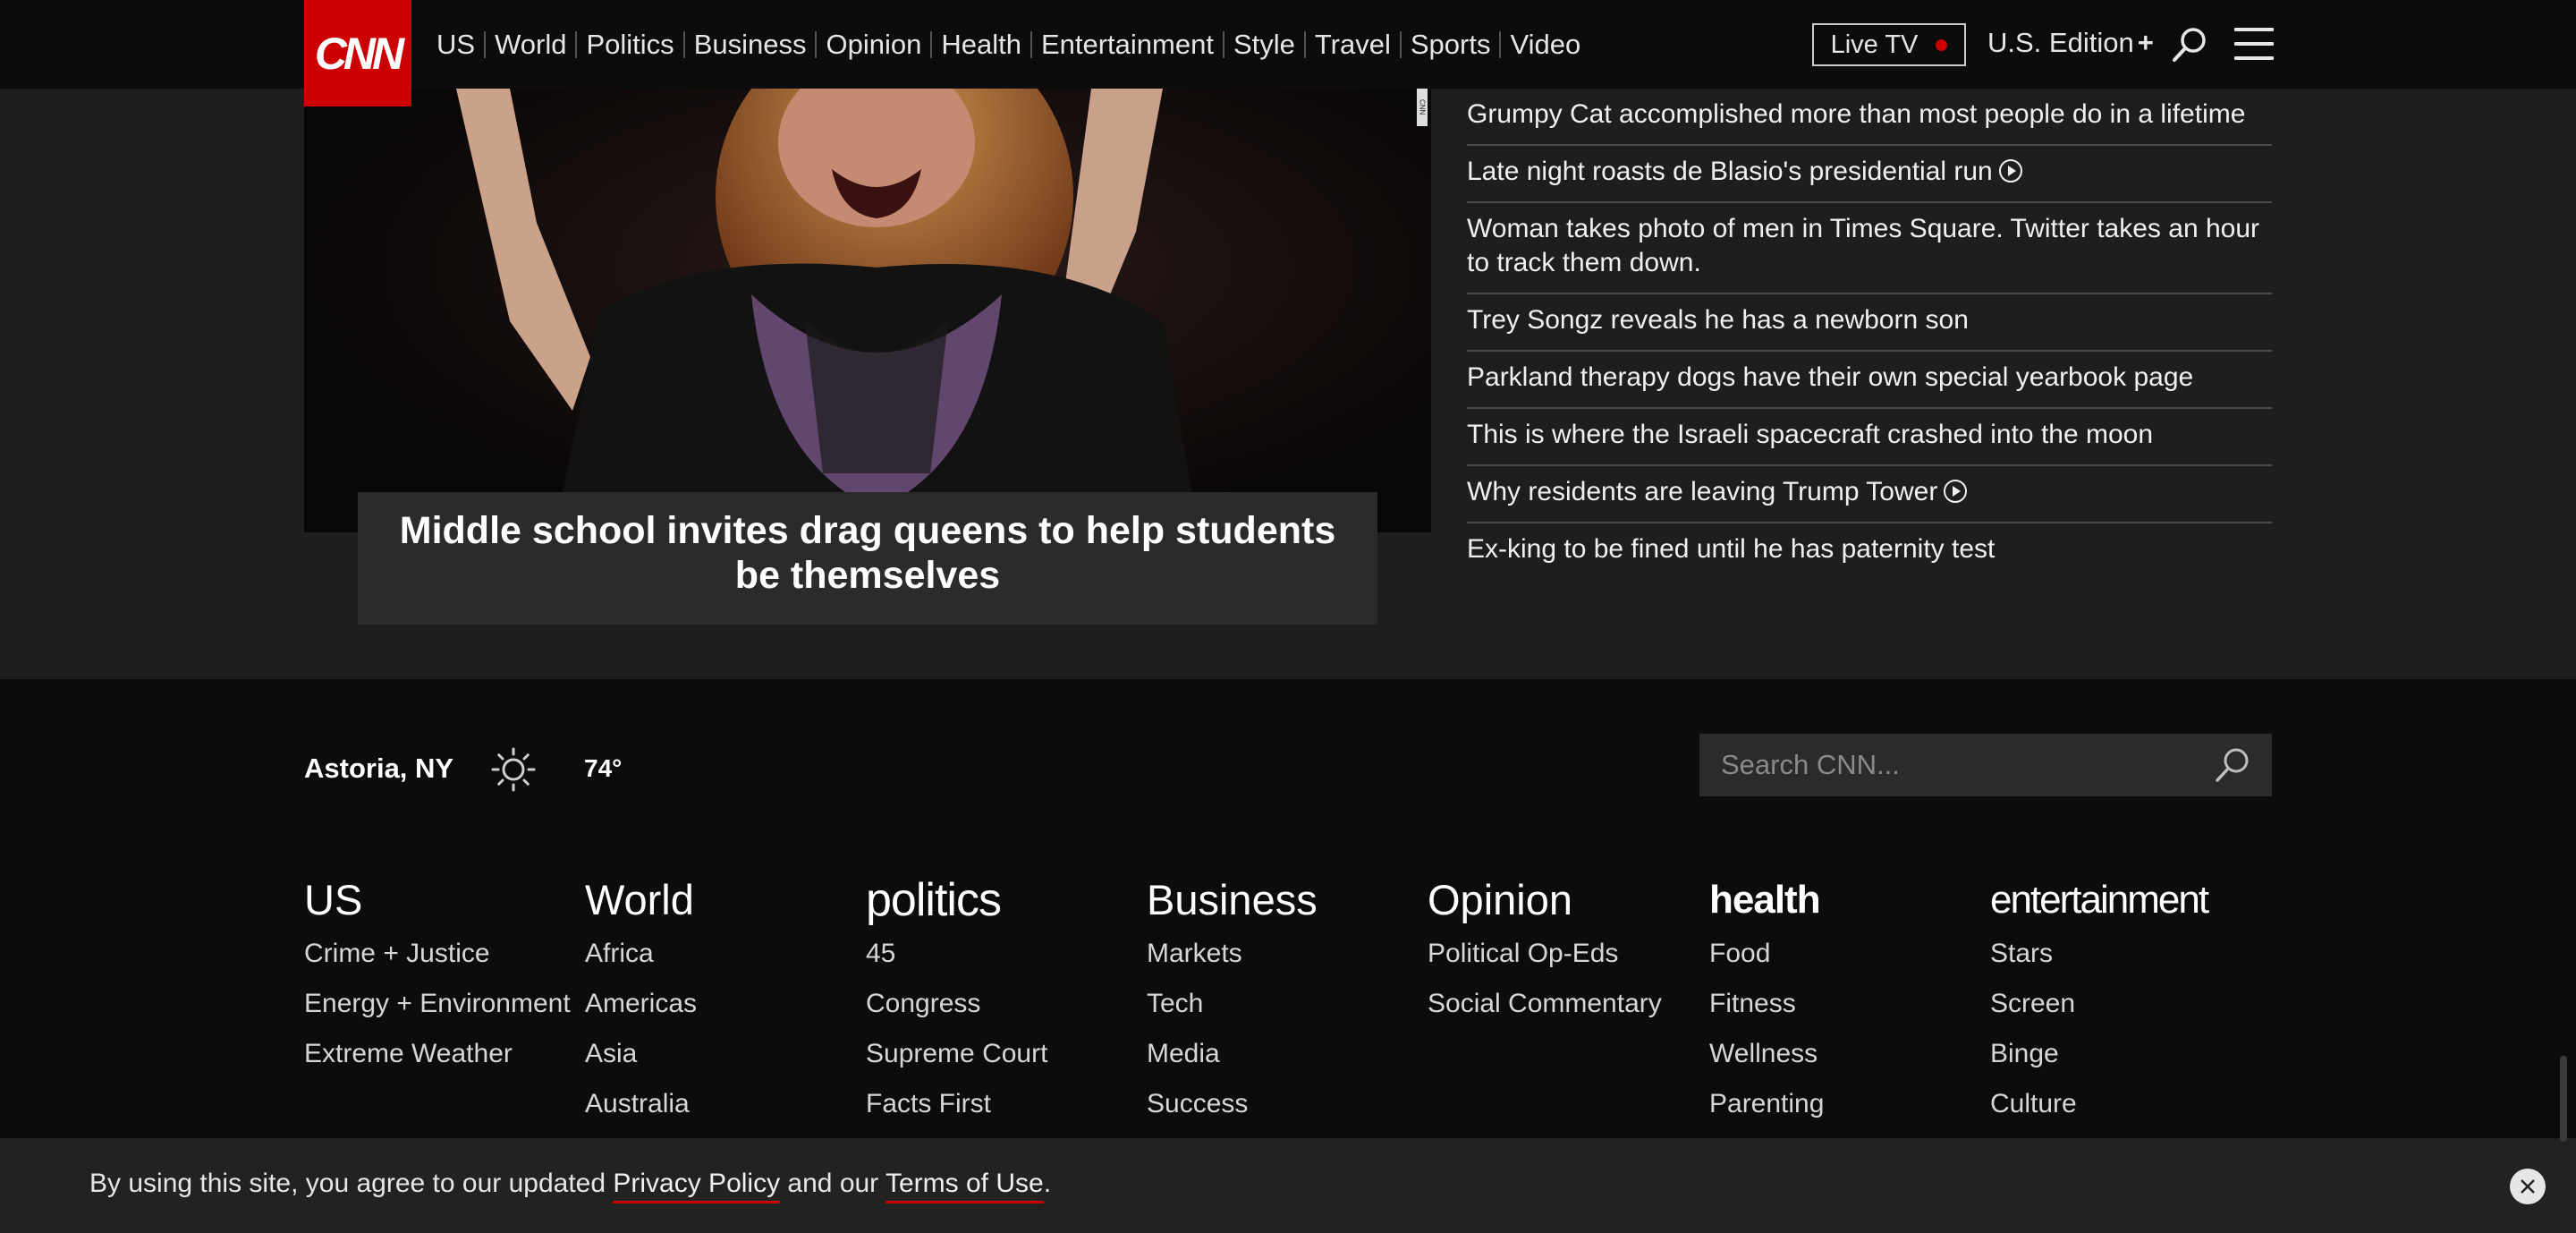 The height and width of the screenshot is (1233, 2576). I want to click on footer-section-title: health, so click(1843, 900).